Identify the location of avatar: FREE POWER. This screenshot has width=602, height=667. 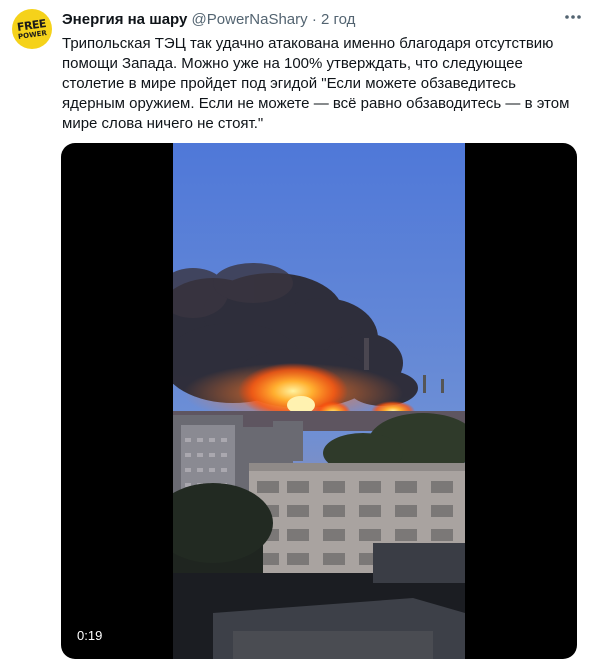
(32, 29).